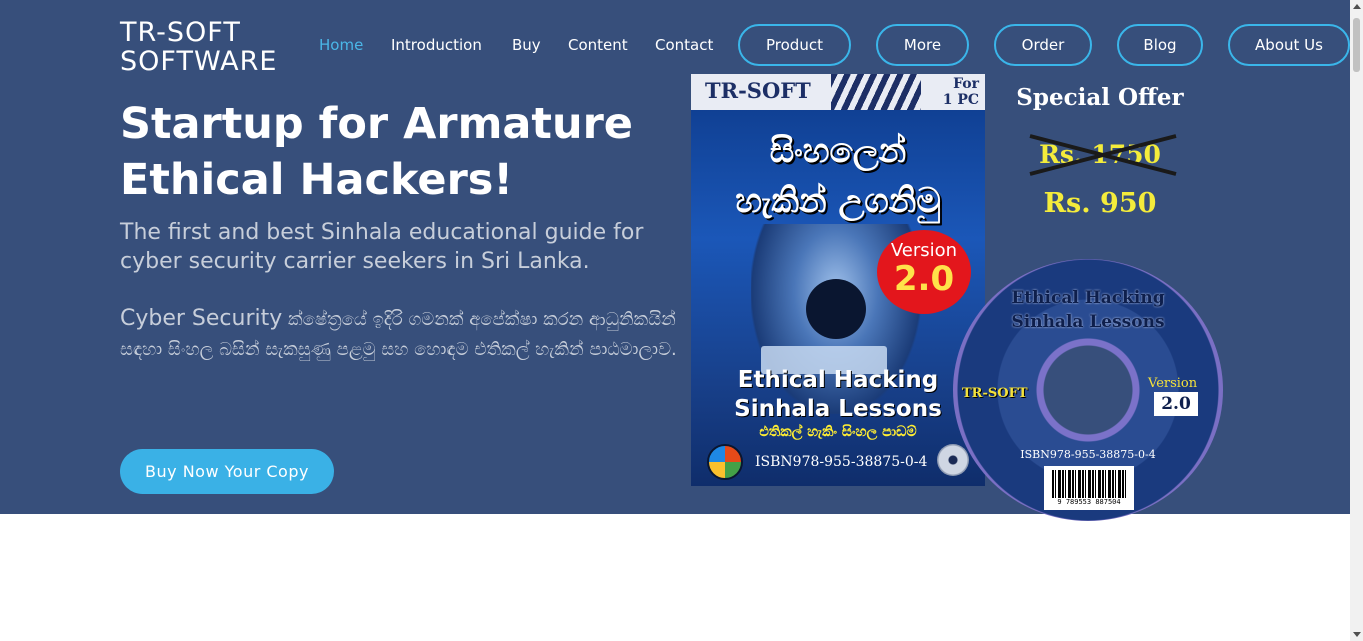 The image size is (1363, 641). What do you see at coordinates (1357, 634) in the screenshot?
I see `scroll-down-arrow-icon` at bounding box center [1357, 634].